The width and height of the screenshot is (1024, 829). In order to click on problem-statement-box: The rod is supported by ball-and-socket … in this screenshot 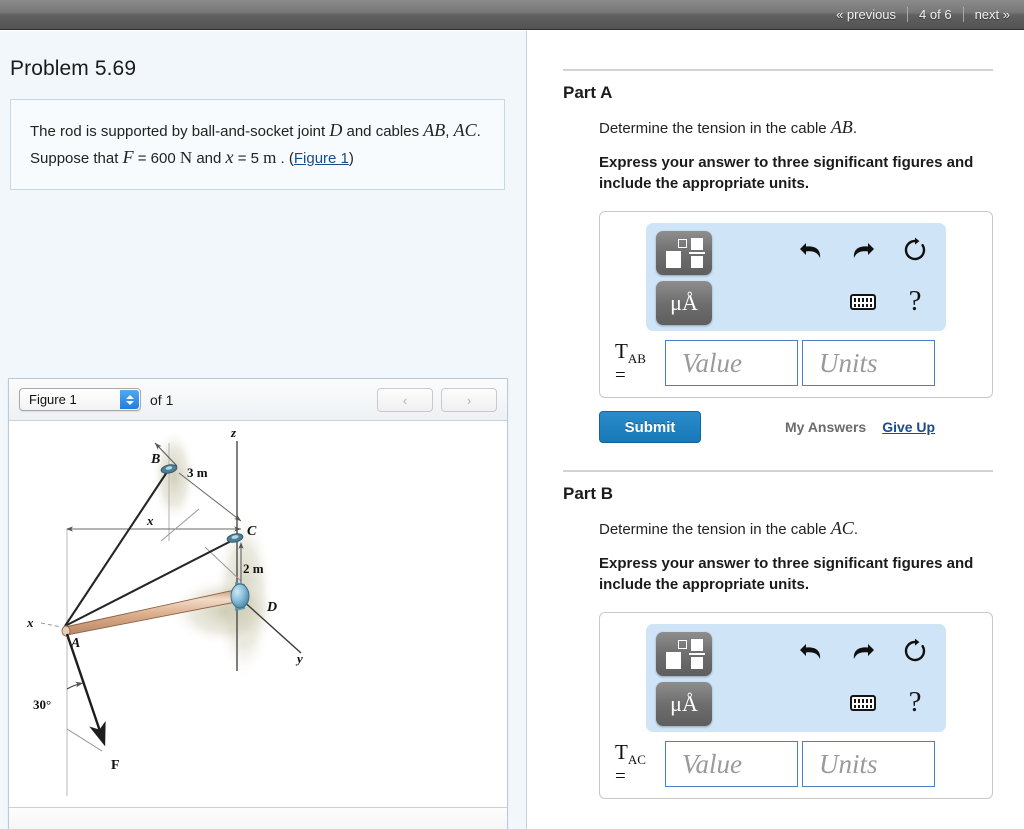, I will do `click(257, 145)`.